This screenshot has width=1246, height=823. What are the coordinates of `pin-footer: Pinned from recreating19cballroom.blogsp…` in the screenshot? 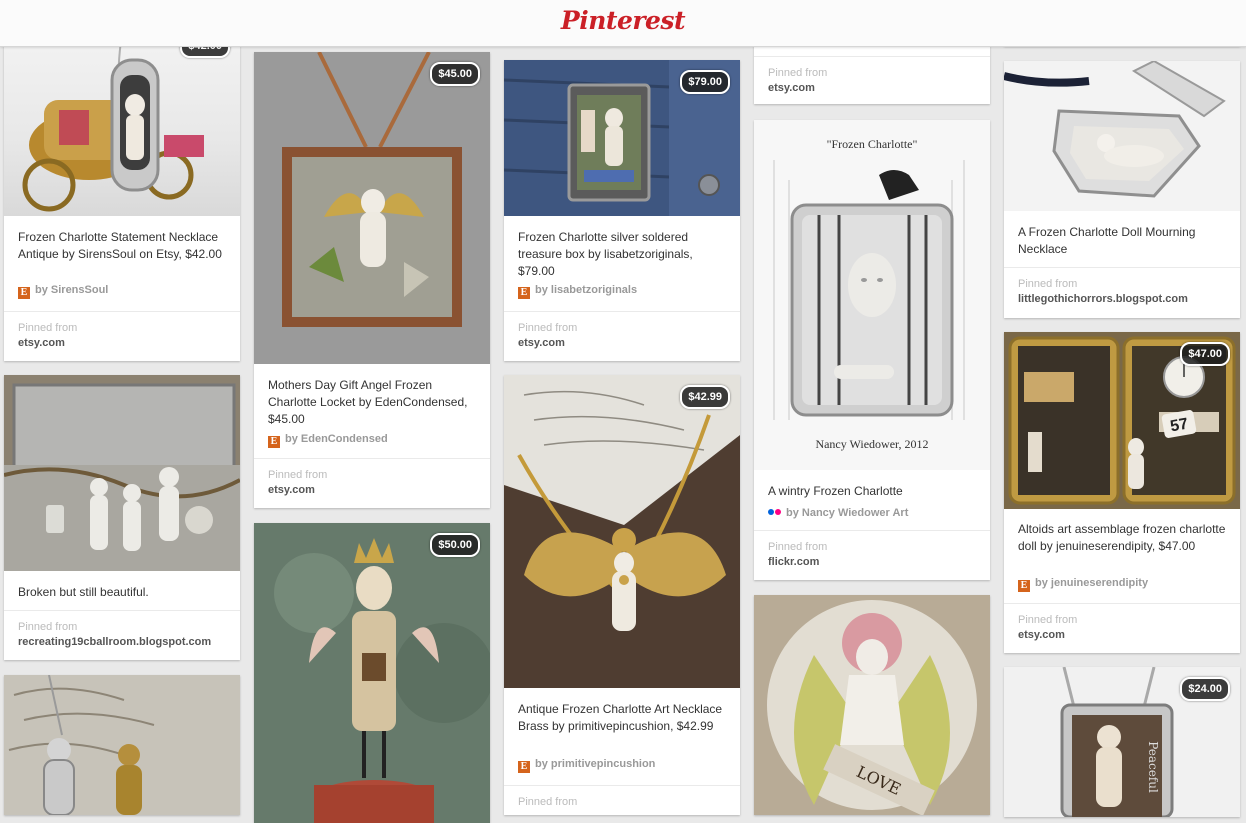 It's located at (122, 635).